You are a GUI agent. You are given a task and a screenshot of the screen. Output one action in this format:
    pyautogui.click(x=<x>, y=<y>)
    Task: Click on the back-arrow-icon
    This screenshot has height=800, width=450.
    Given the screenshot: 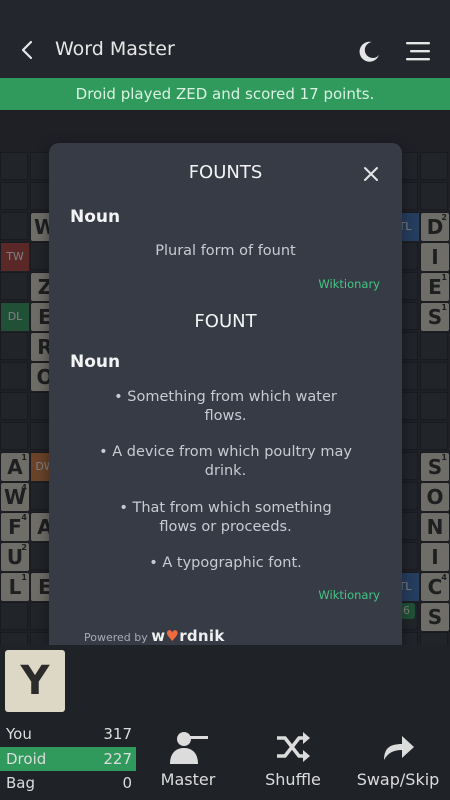 What is the action you would take?
    pyautogui.click(x=28, y=50)
    